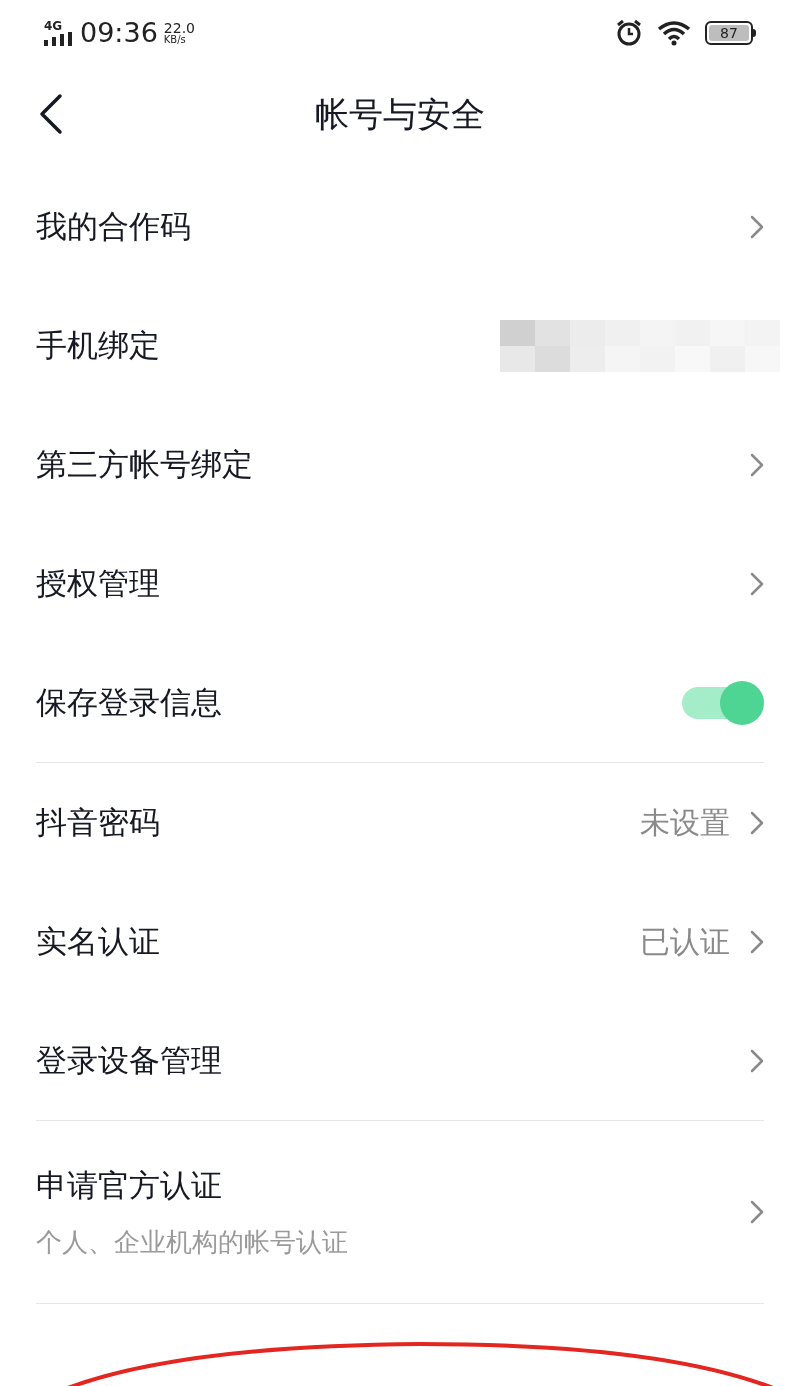 The width and height of the screenshot is (800, 1386). What do you see at coordinates (53, 26) in the screenshot?
I see `network-type: 4G` at bounding box center [53, 26].